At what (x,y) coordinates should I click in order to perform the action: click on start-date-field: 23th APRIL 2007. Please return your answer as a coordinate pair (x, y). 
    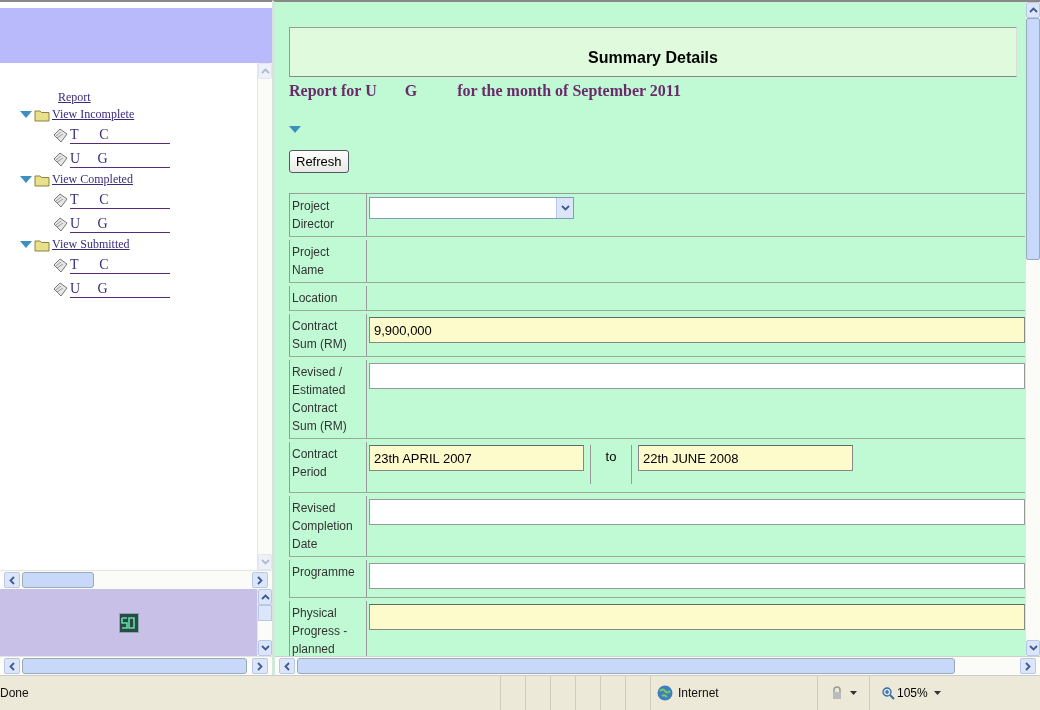
    Looking at the image, I should click on (476, 458).